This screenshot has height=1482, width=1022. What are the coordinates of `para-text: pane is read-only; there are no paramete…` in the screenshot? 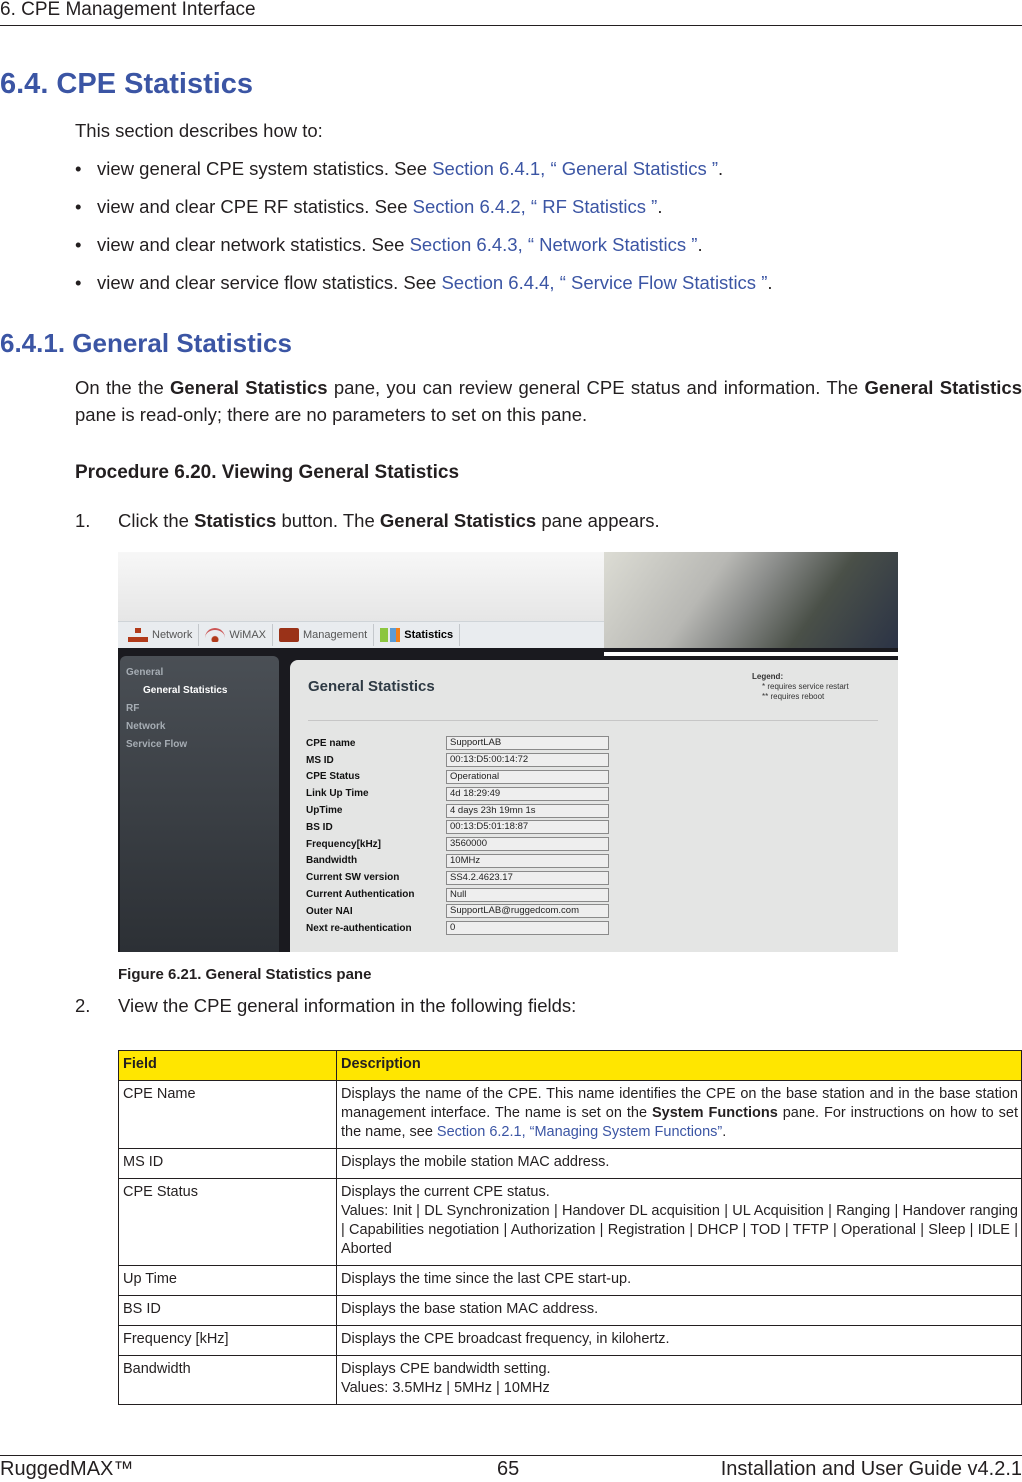 It's located at (331, 414).